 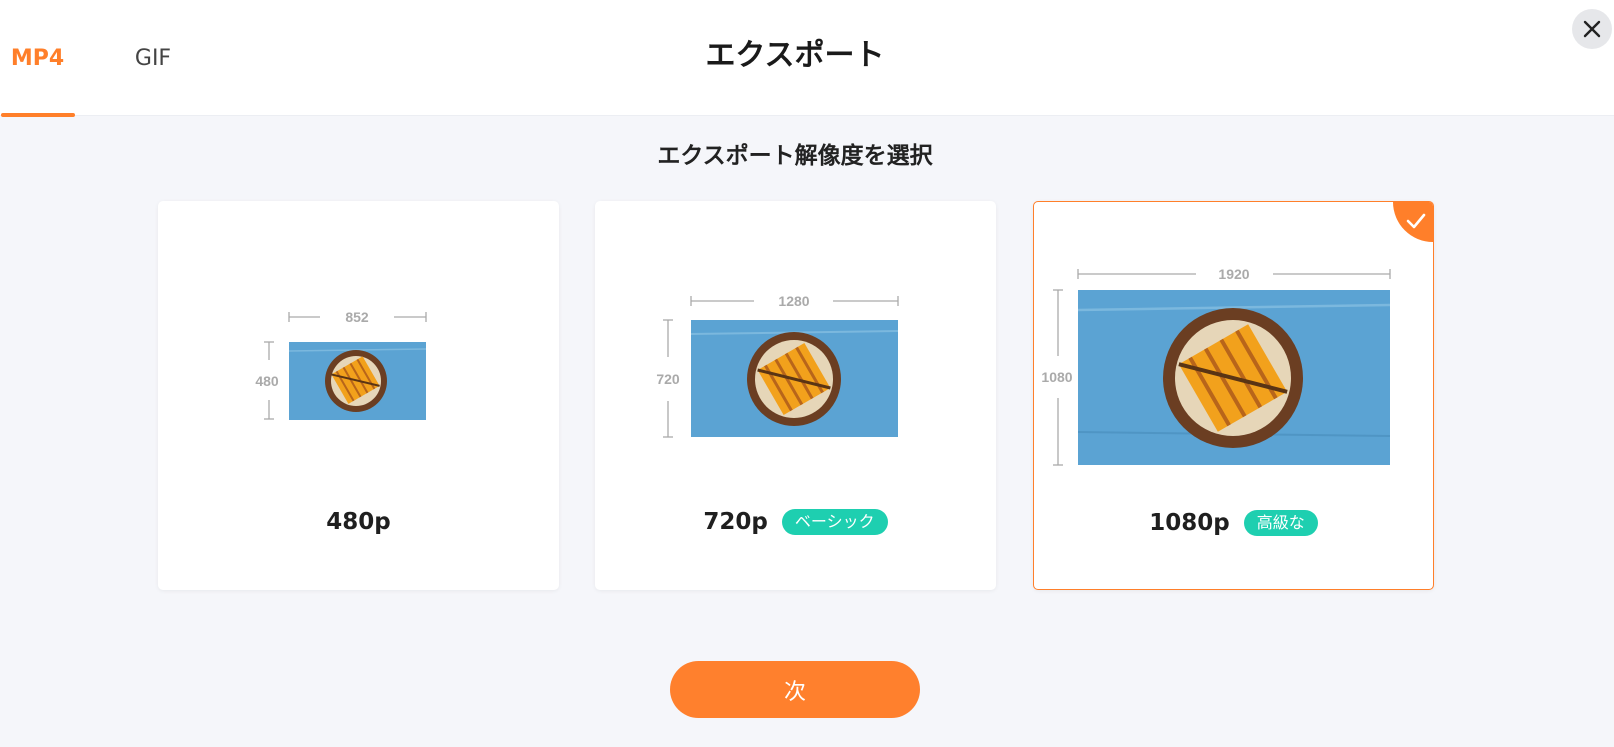 What do you see at coordinates (735, 522) in the screenshot?
I see `resolution-label: 720p` at bounding box center [735, 522].